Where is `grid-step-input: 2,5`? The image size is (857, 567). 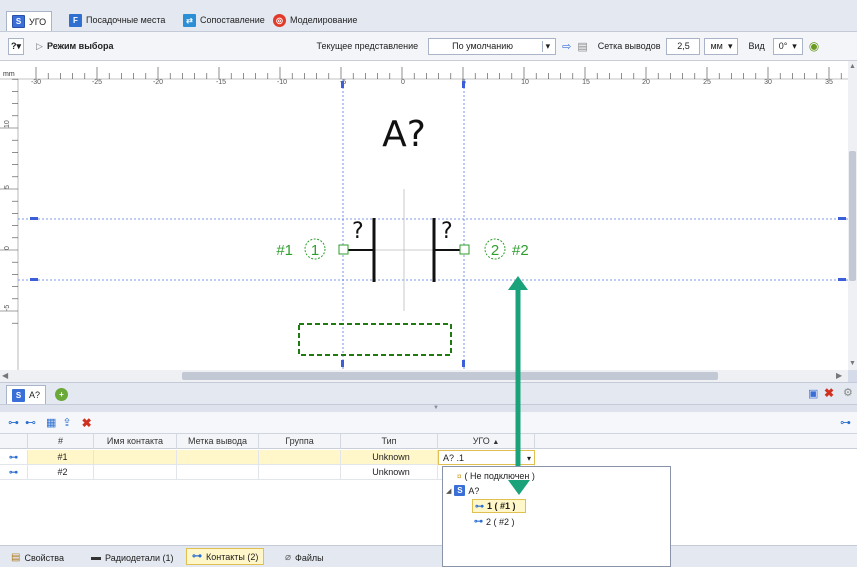
grid-step-input: 2,5 is located at coordinates (683, 46).